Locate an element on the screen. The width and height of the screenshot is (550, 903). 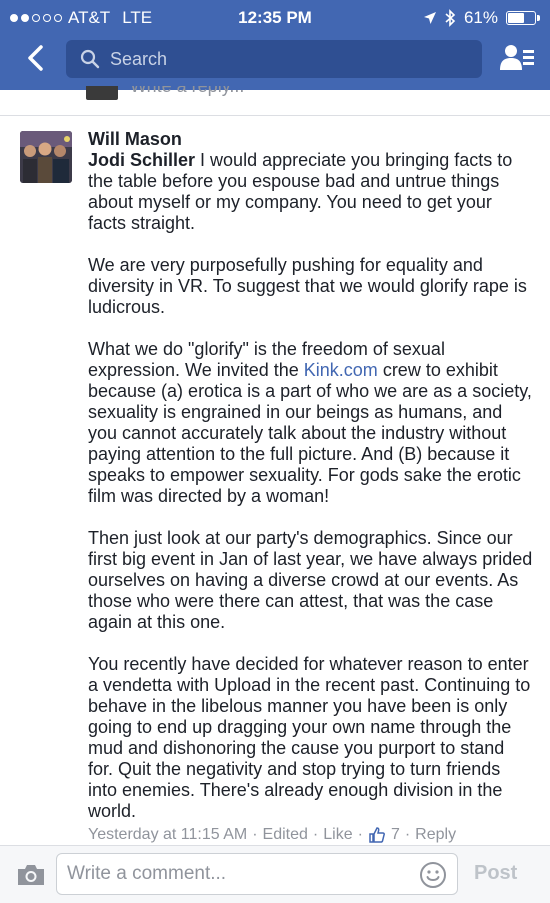
friend-requests-icon is located at coordinates (517, 58).